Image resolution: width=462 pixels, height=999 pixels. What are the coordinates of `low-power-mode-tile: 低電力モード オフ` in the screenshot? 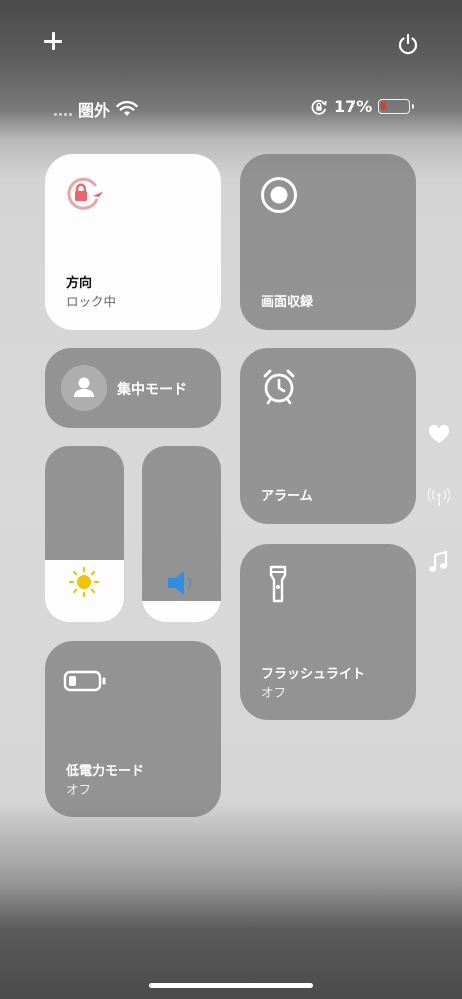 It's located at (133, 729).